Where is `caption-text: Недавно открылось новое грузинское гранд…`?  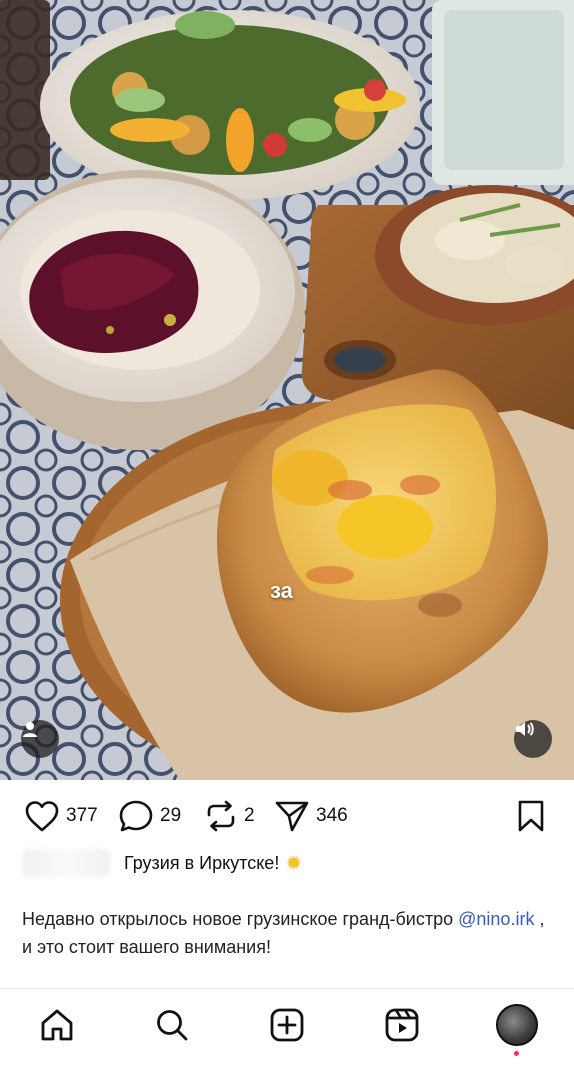 caption-text: Недавно открылось новое грузинское гранд… is located at coordinates (287, 933).